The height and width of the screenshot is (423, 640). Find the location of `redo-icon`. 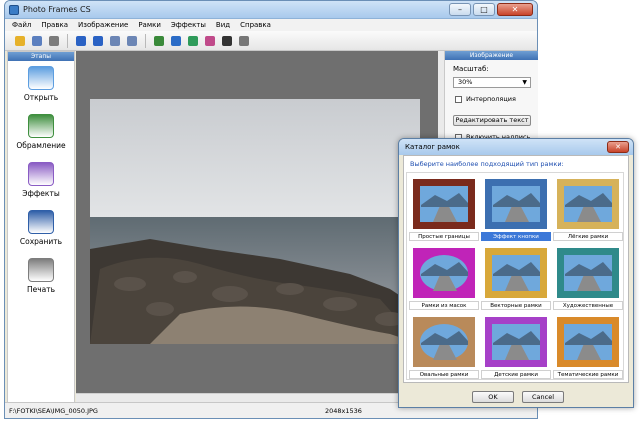

redo-icon is located at coordinates (98, 41).